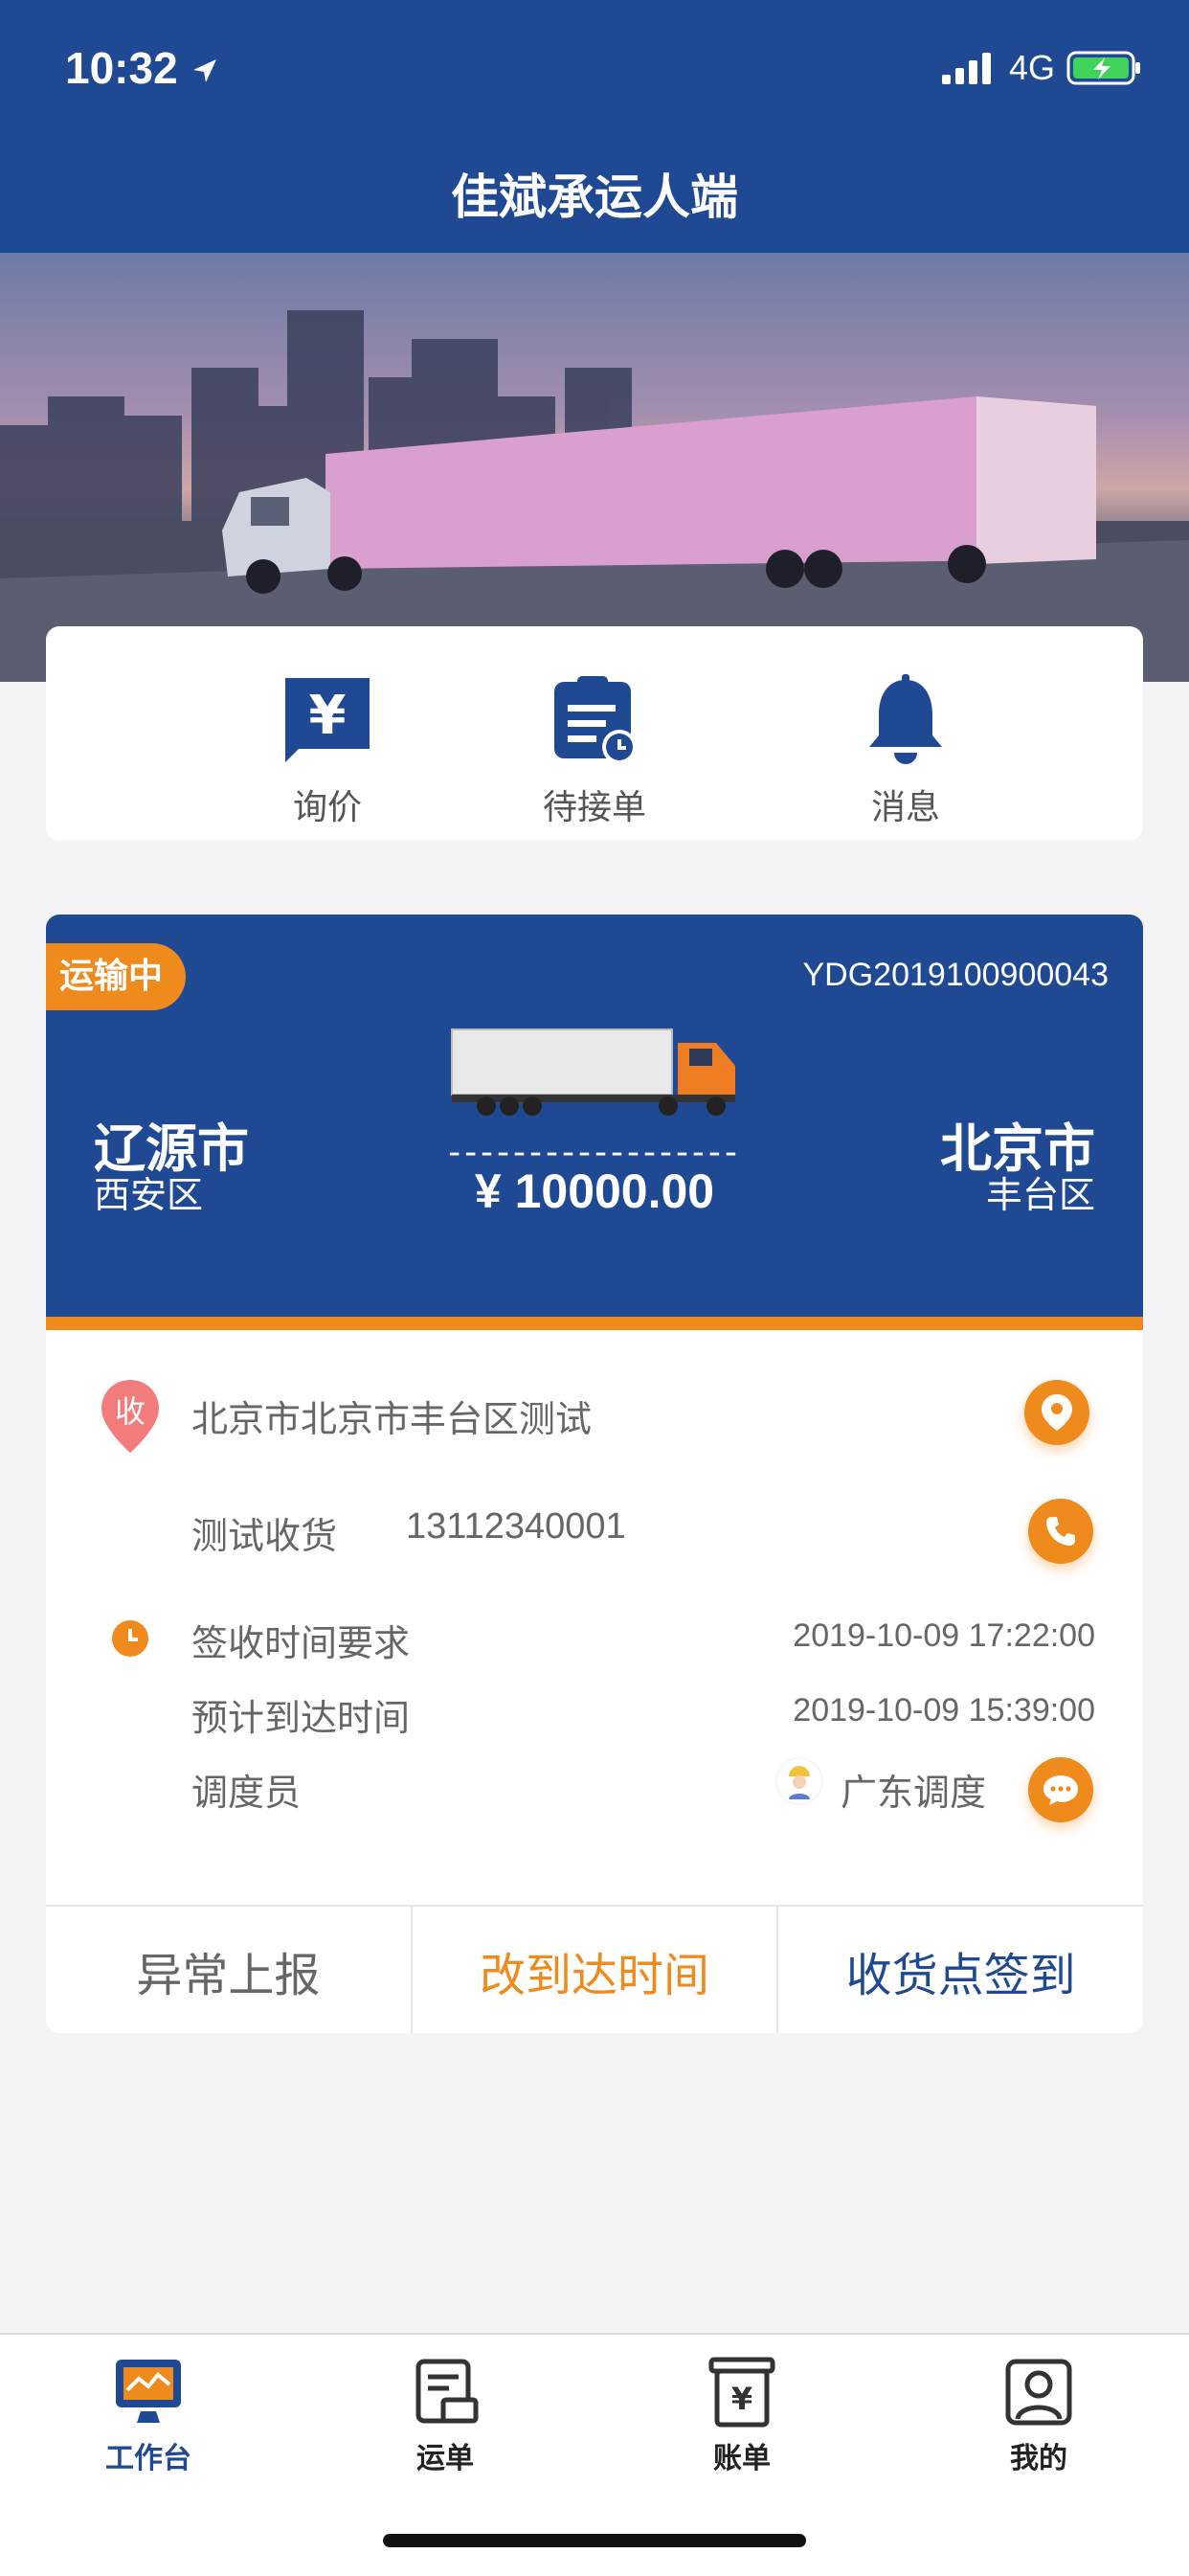 The height and width of the screenshot is (2576, 1189). What do you see at coordinates (264, 1536) in the screenshot?
I see `contact-name: 测试收货` at bounding box center [264, 1536].